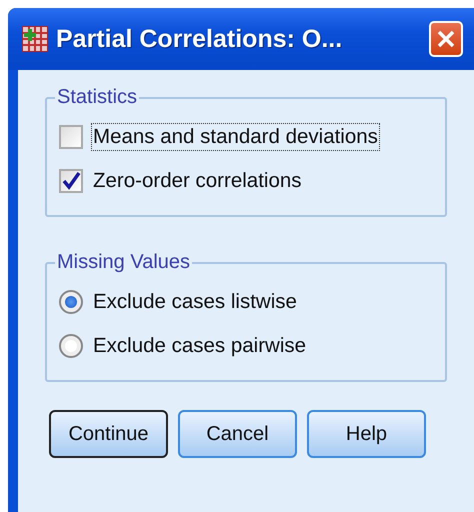  What do you see at coordinates (237, 434) in the screenshot?
I see `dialog-button: Cancel` at bounding box center [237, 434].